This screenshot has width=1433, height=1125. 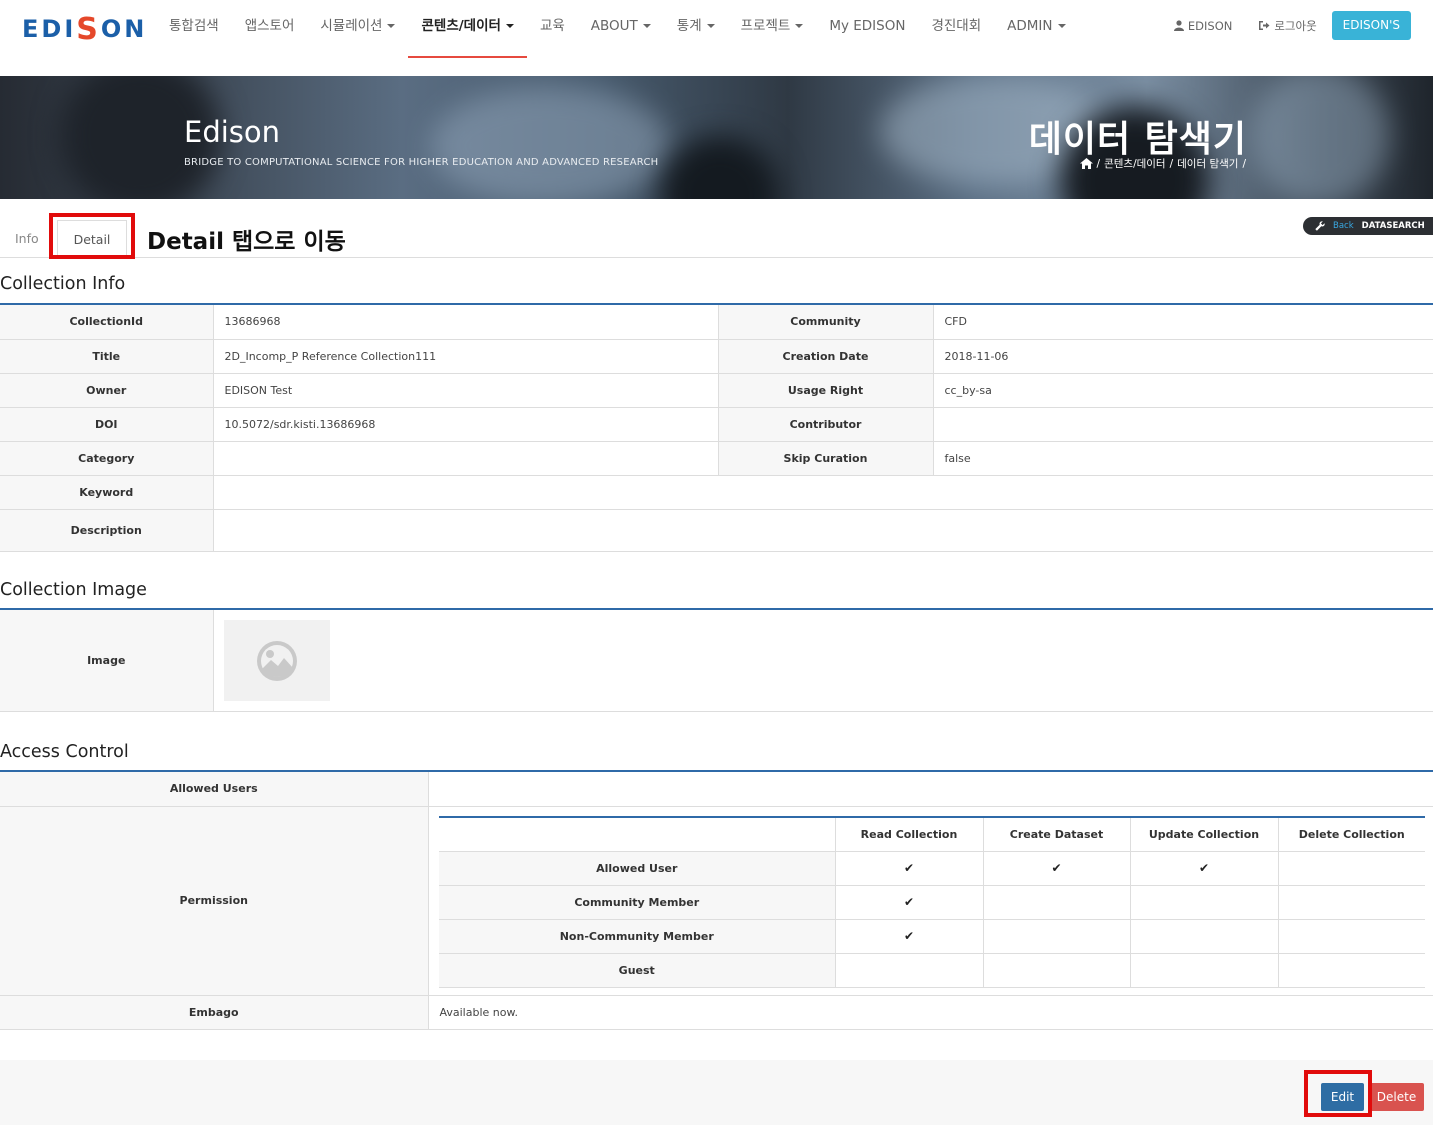 I want to click on edison-logo: EDI S ON, so click(x=84, y=29).